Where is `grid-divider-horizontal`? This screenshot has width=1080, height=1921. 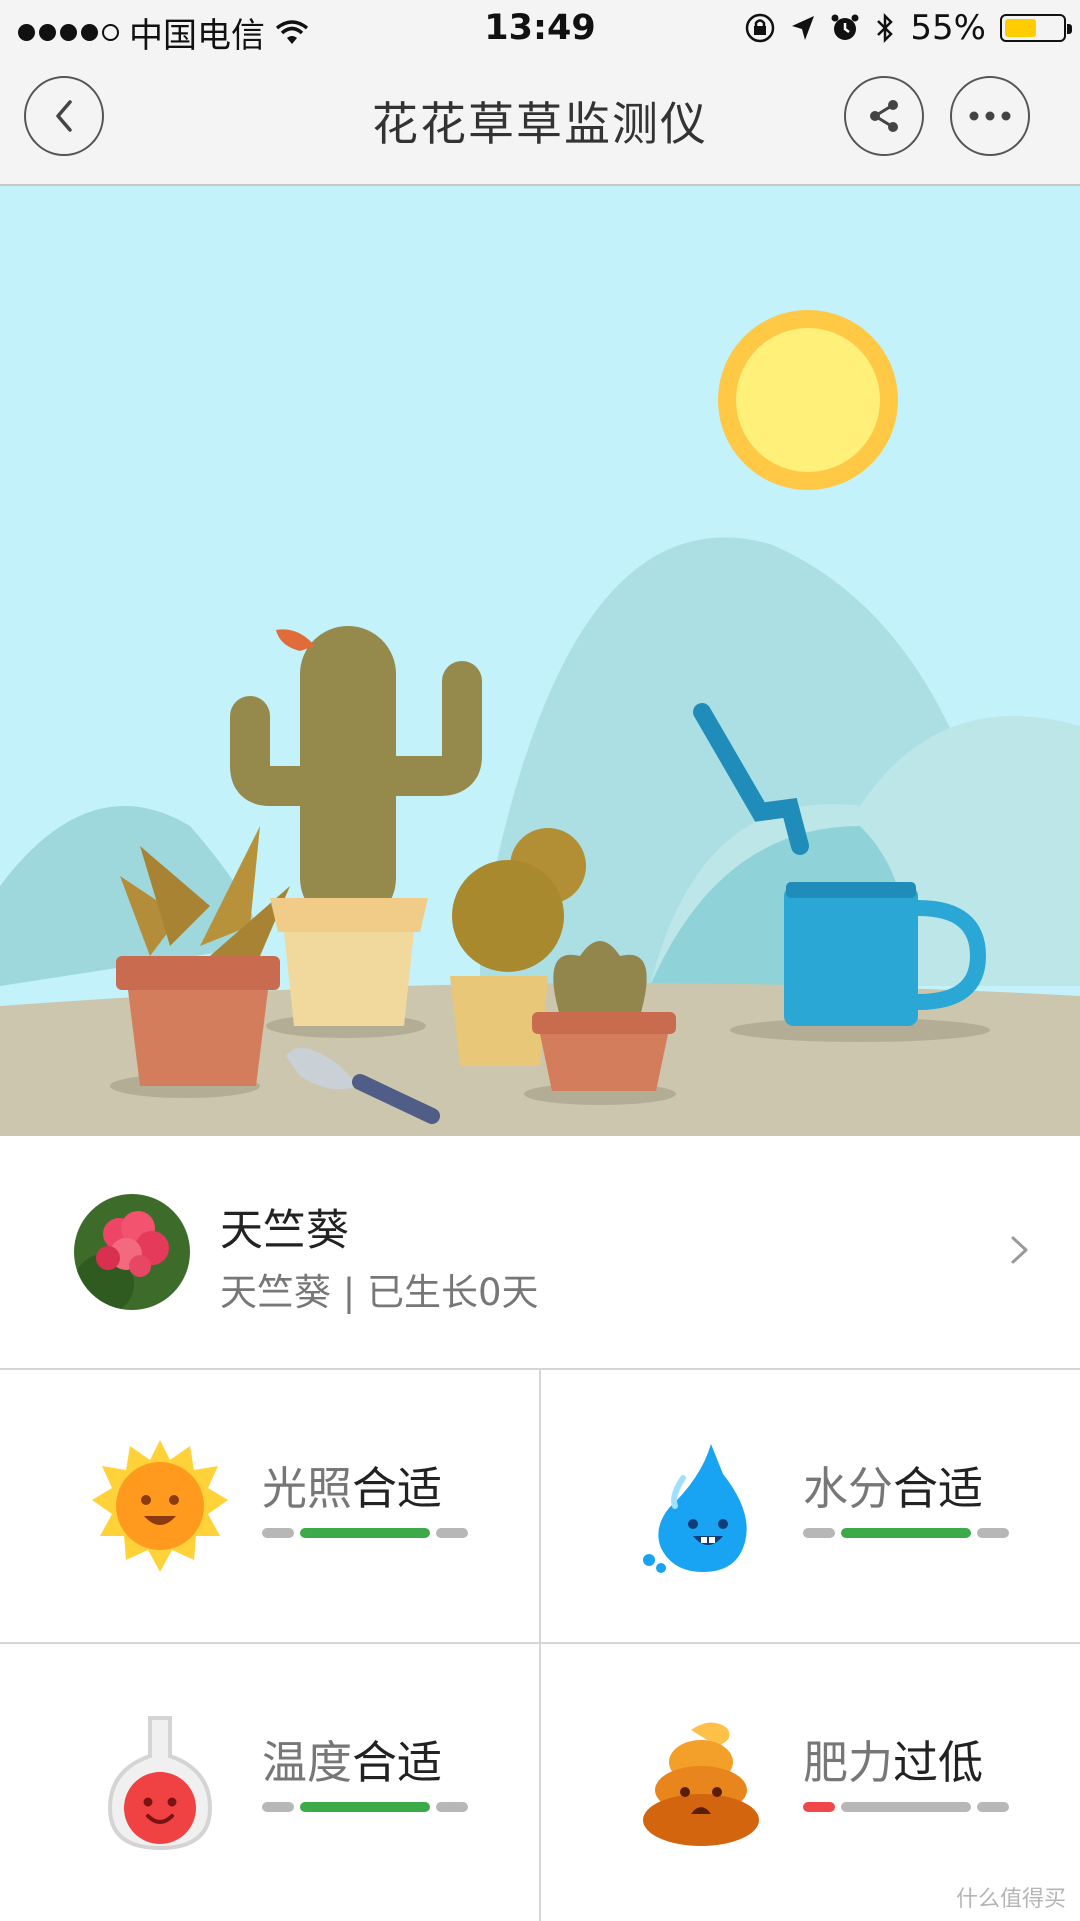
grid-divider-horizontal is located at coordinates (540, 1643).